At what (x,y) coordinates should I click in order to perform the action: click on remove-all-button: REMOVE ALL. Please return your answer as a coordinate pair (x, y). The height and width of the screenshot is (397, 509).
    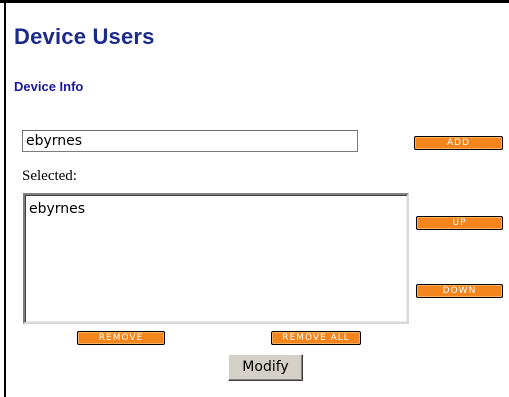
    Looking at the image, I should click on (316, 338).